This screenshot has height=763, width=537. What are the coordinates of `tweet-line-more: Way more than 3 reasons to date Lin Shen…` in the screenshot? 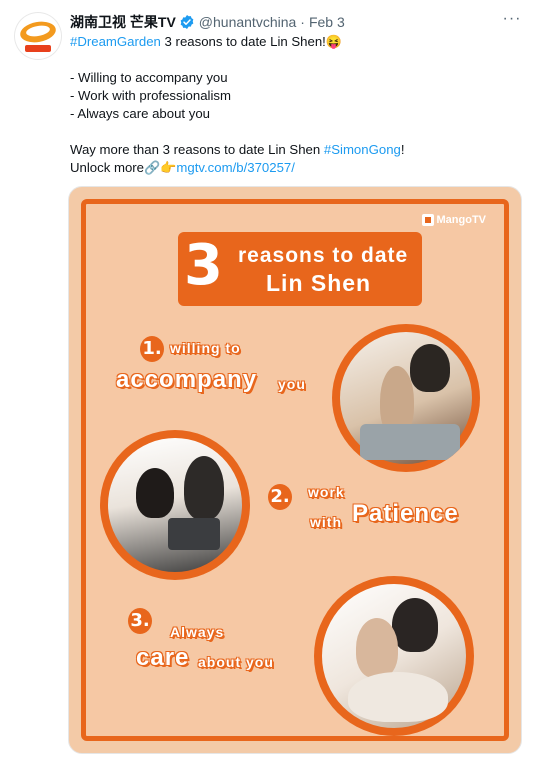 It's located at (296, 150).